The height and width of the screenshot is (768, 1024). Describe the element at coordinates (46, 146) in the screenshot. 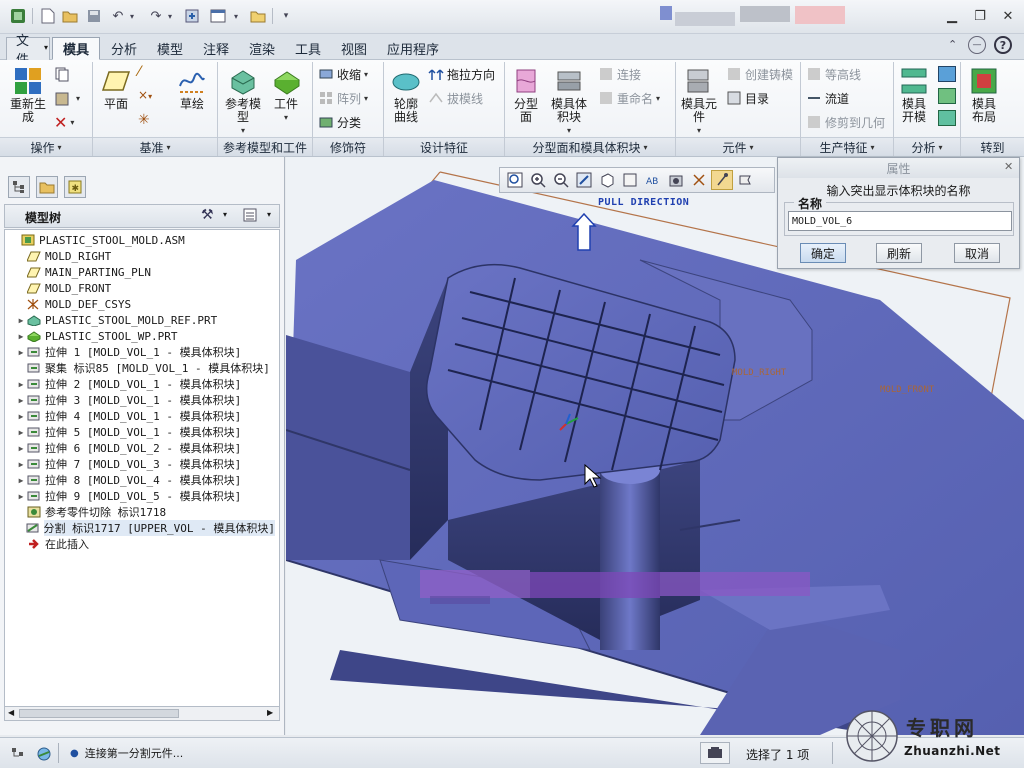

I see `group-operations: 操作 ▾` at that location.